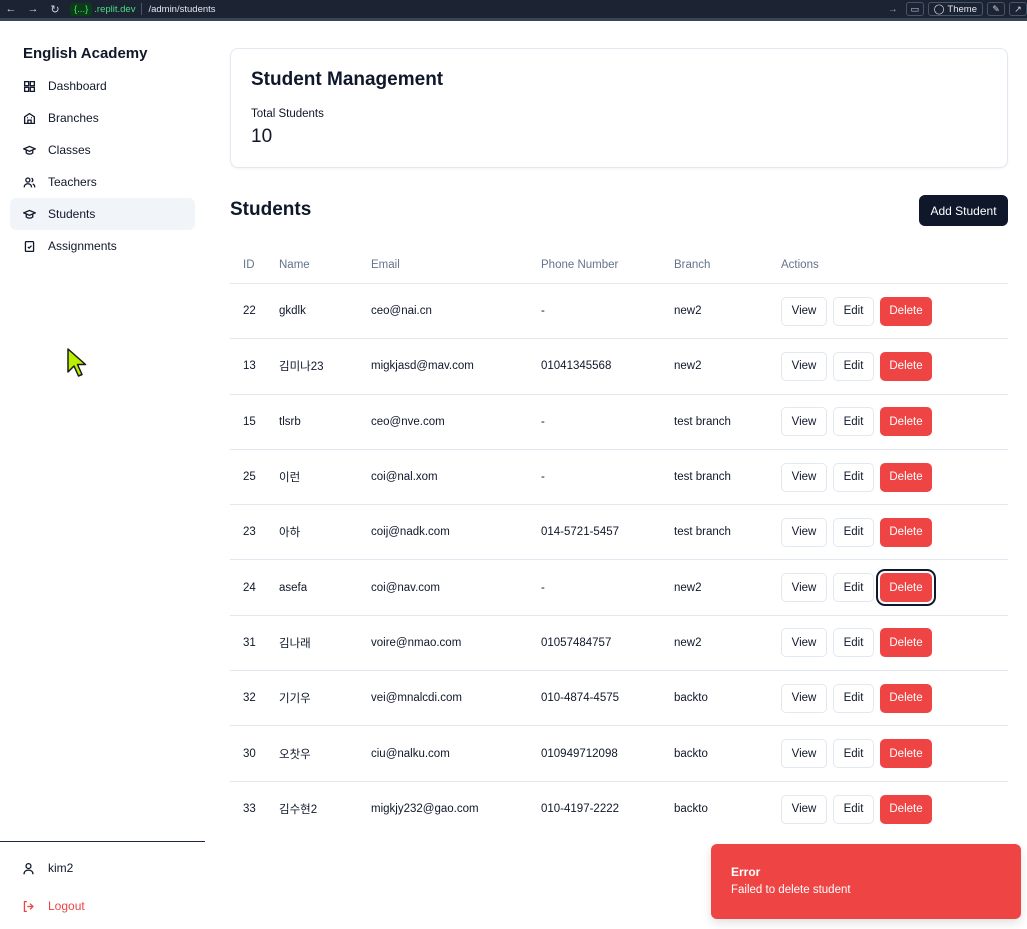 Image resolution: width=1027 pixels, height=929 pixels. I want to click on tools-icon: ✎, so click(996, 9).